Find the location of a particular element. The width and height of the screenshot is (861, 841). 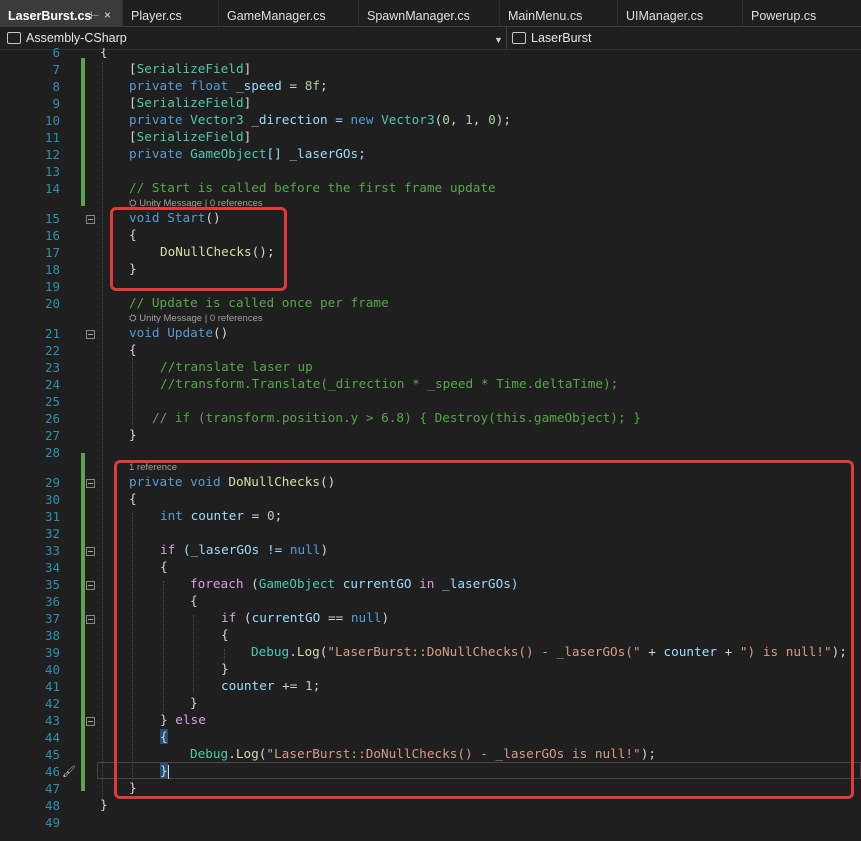

chevron-down-icon: ▼ is located at coordinates (498, 40).